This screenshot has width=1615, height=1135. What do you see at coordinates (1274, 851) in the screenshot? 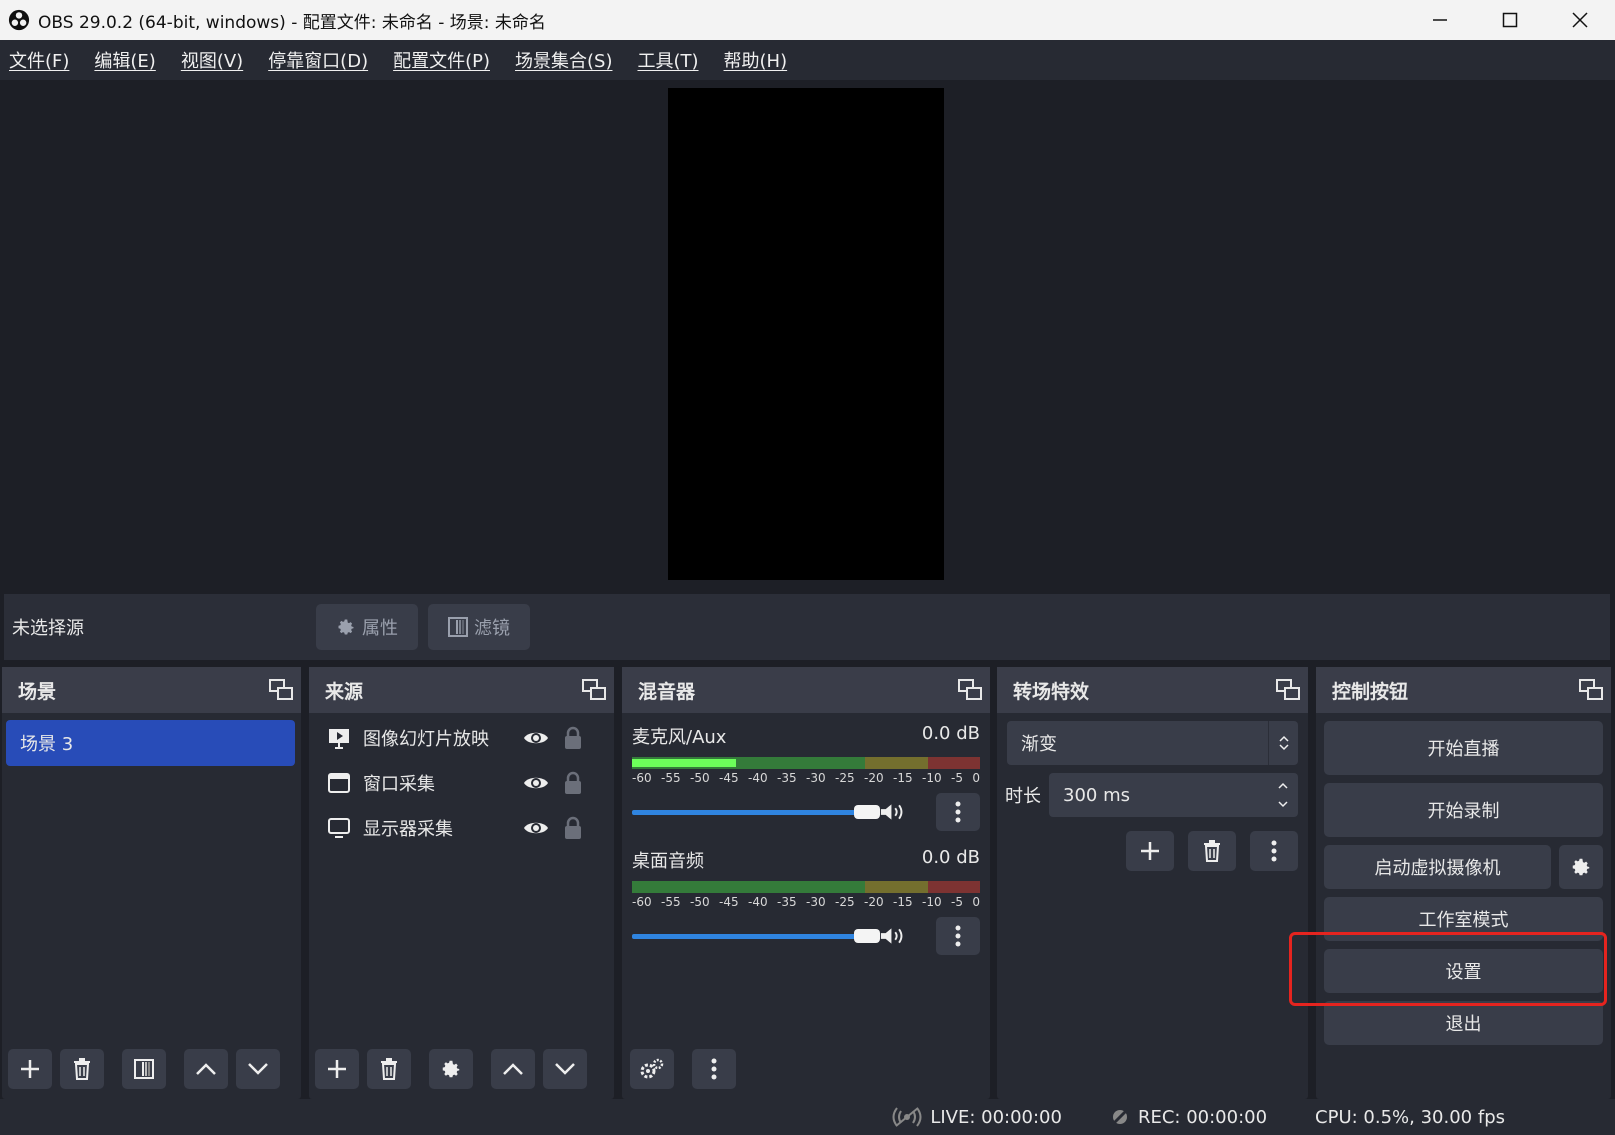
I see `transition-menu-button` at bounding box center [1274, 851].